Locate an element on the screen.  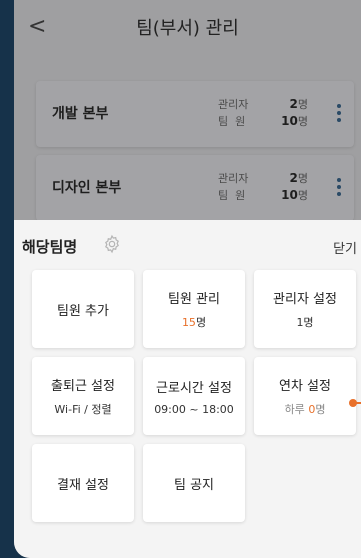
team-name: 개발 본부 is located at coordinates (80, 114).